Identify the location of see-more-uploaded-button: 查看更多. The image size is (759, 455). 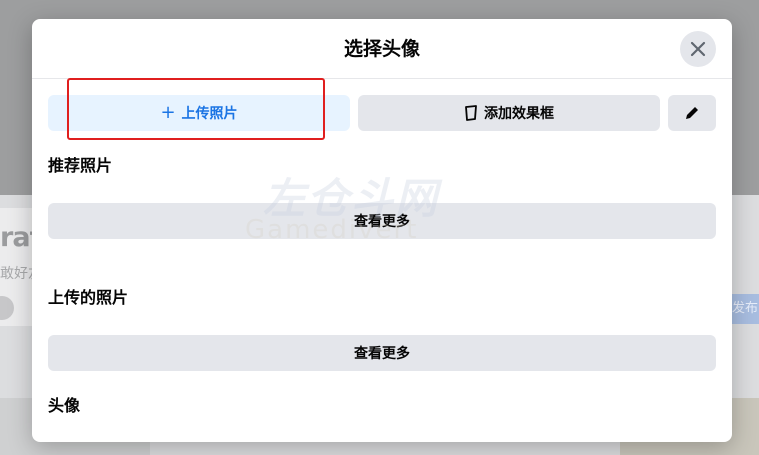
(382, 353).